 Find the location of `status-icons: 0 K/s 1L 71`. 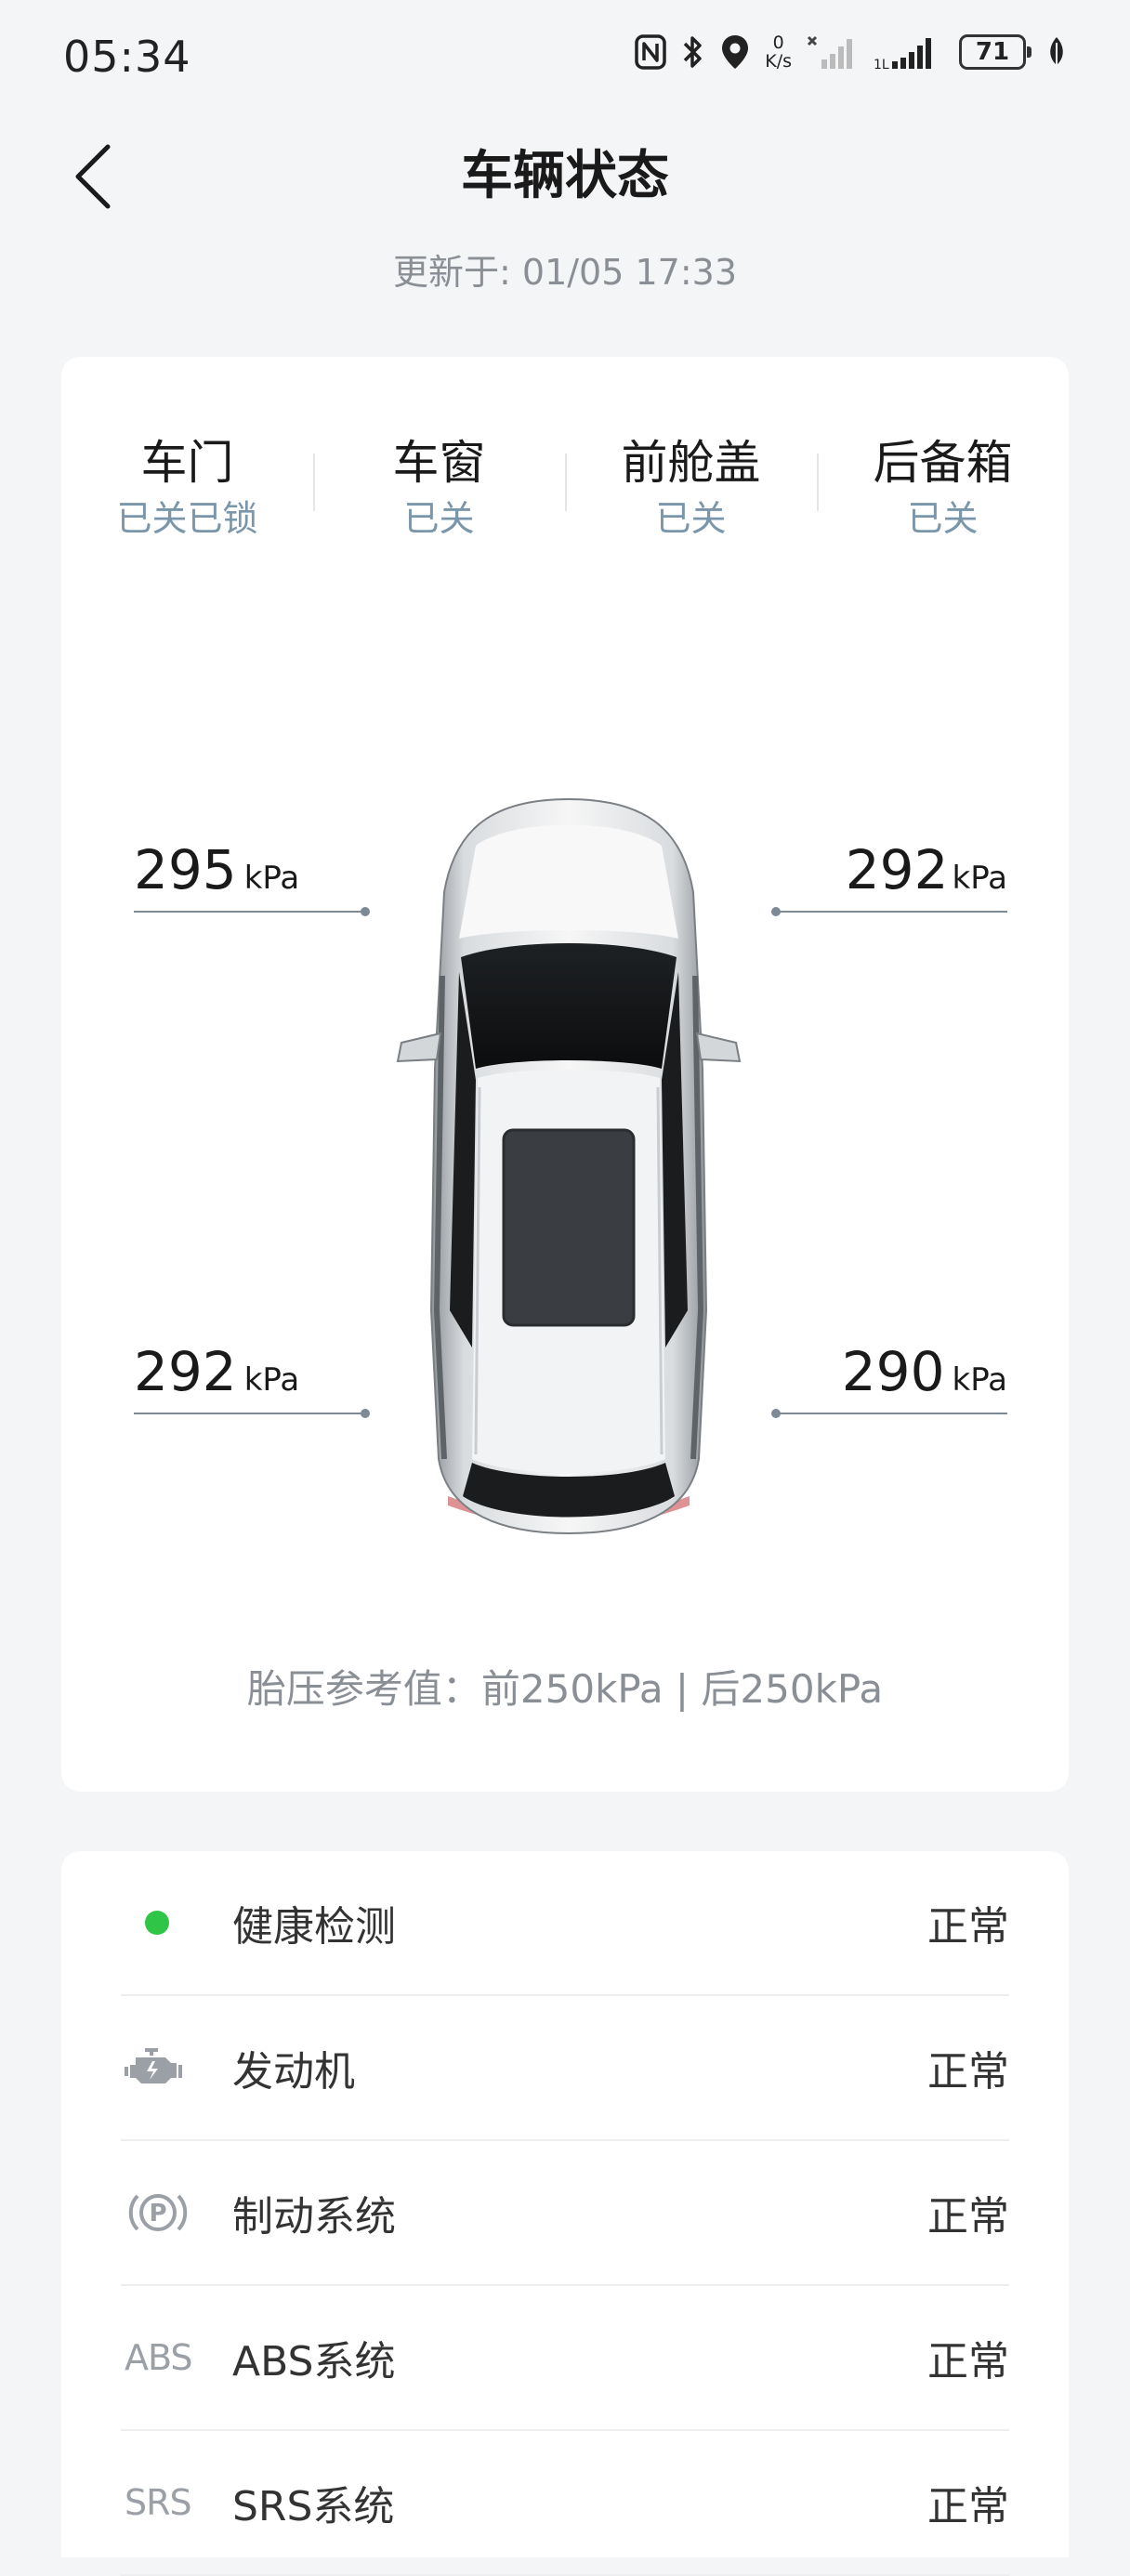

status-icons: 0 K/s 1L 71 is located at coordinates (851, 52).